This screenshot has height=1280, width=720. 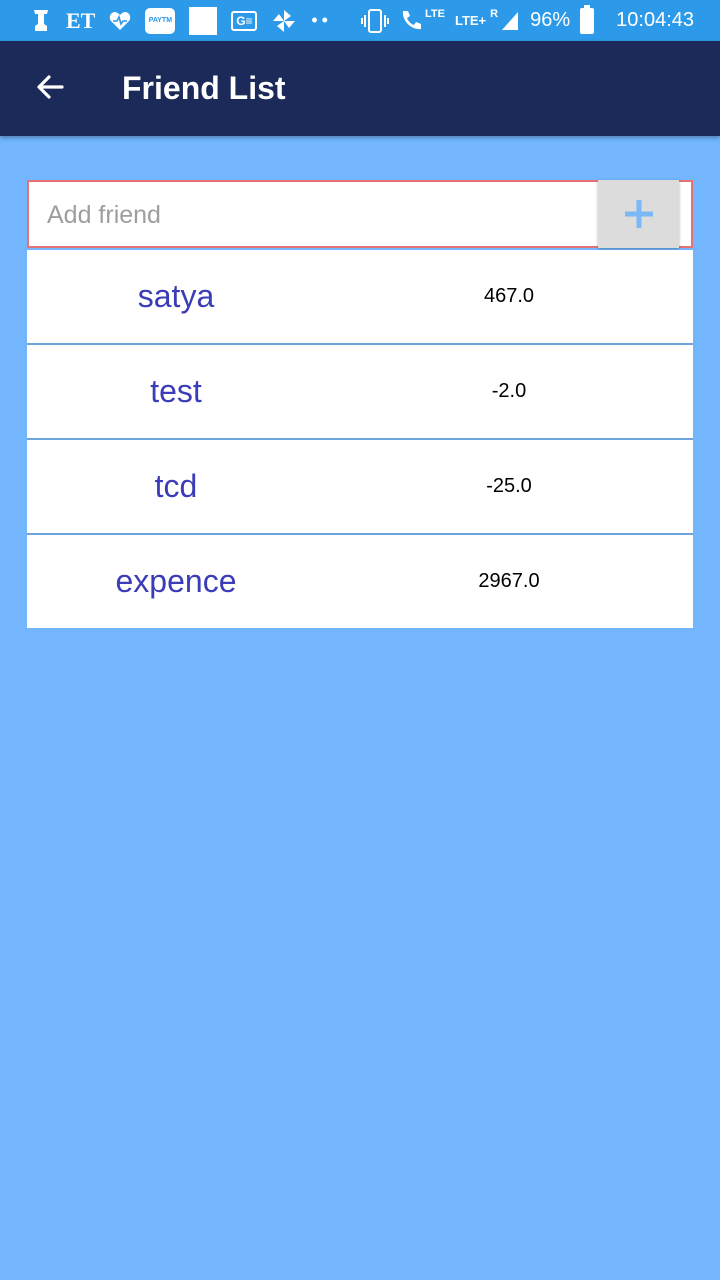 I want to click on friend-row: tcd -25.0, so click(x=360, y=487).